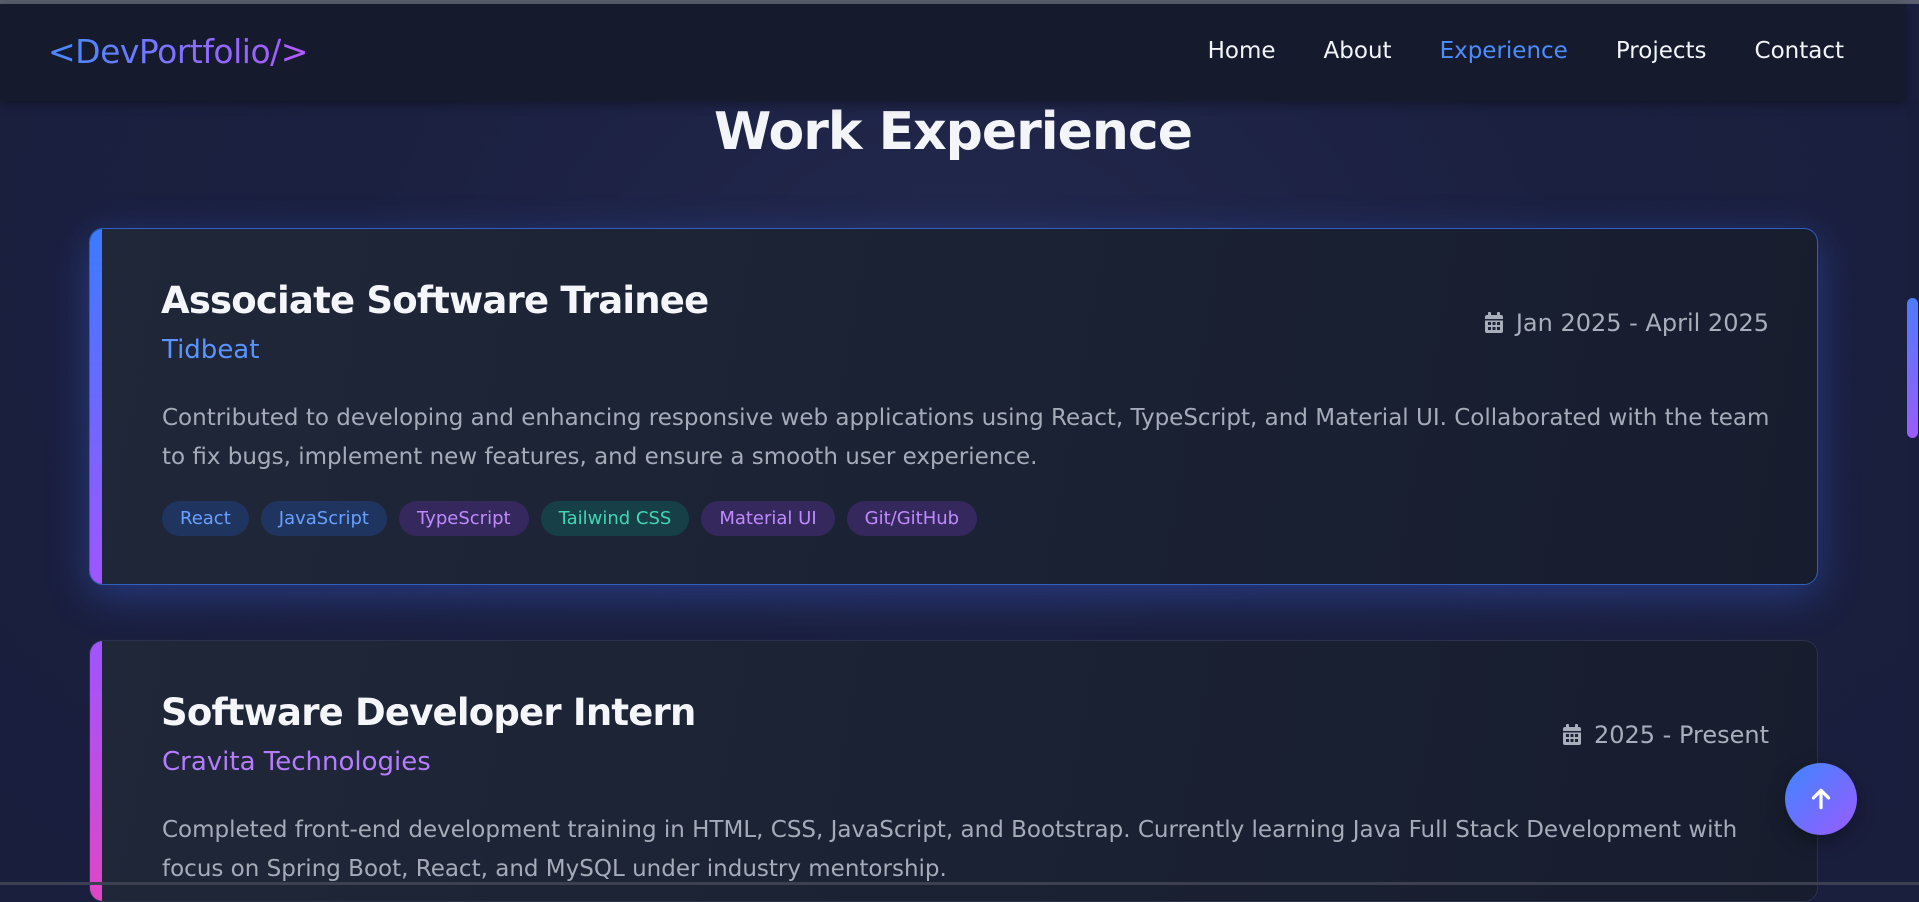 The width and height of the screenshot is (1919, 902). I want to click on tech-tag: JavaScript, so click(323, 518).